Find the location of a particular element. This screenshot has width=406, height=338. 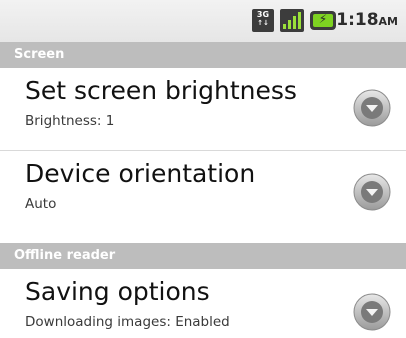

category-header-screen: Screen is located at coordinates (203, 55).